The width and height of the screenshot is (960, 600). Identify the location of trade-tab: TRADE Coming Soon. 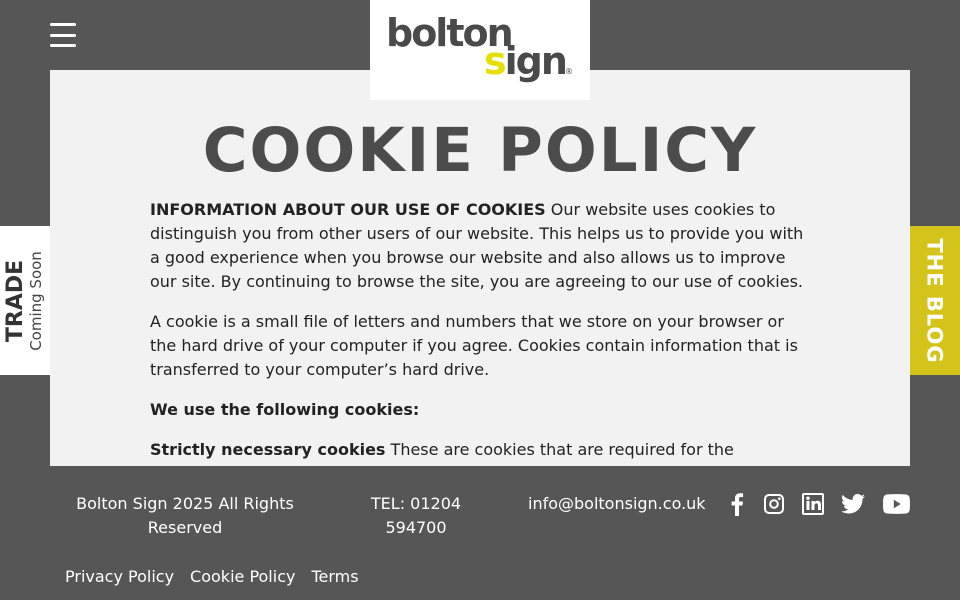
(25, 300).